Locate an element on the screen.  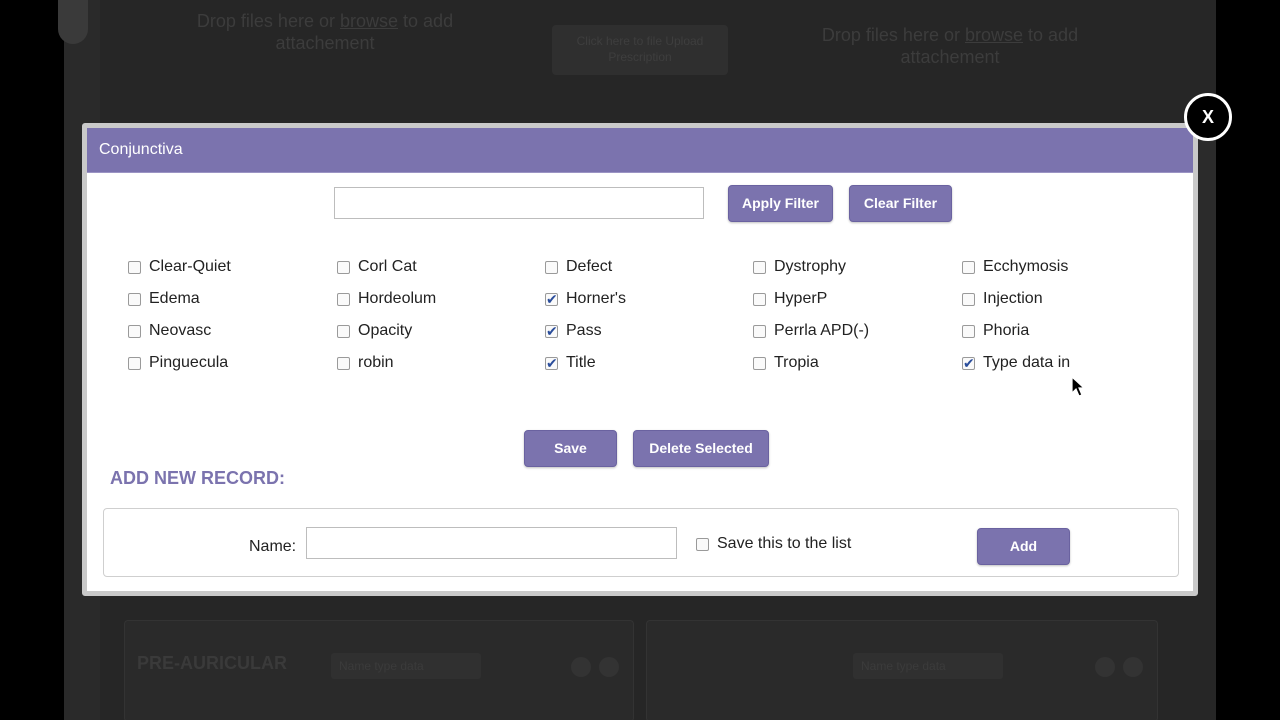
option-edema: Edema is located at coordinates (164, 299).